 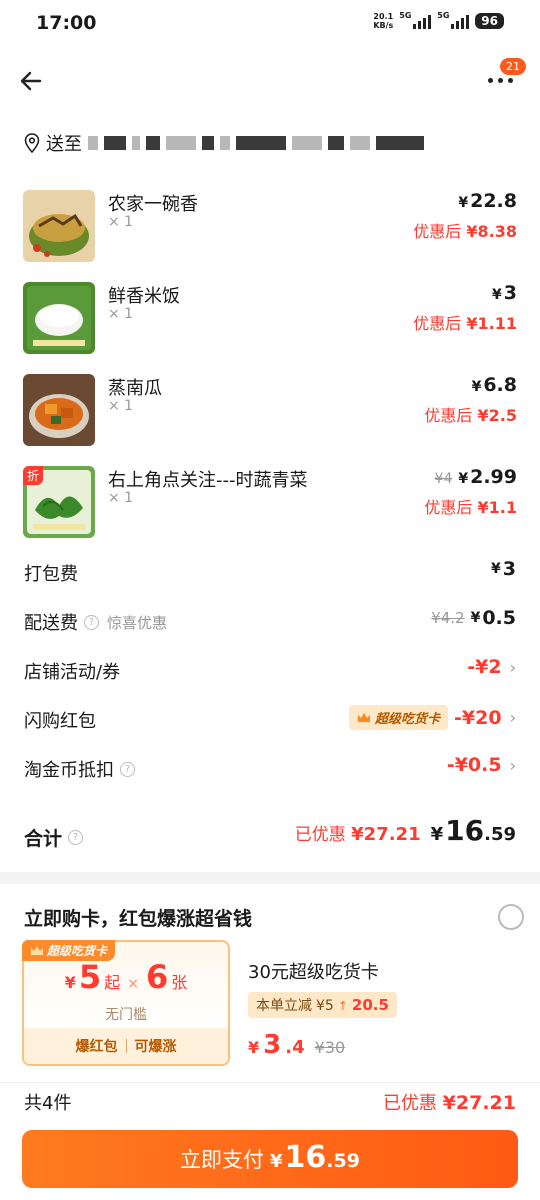 What do you see at coordinates (313, 972) in the screenshot?
I see `card-info-title: 30元超级吃货卡` at bounding box center [313, 972].